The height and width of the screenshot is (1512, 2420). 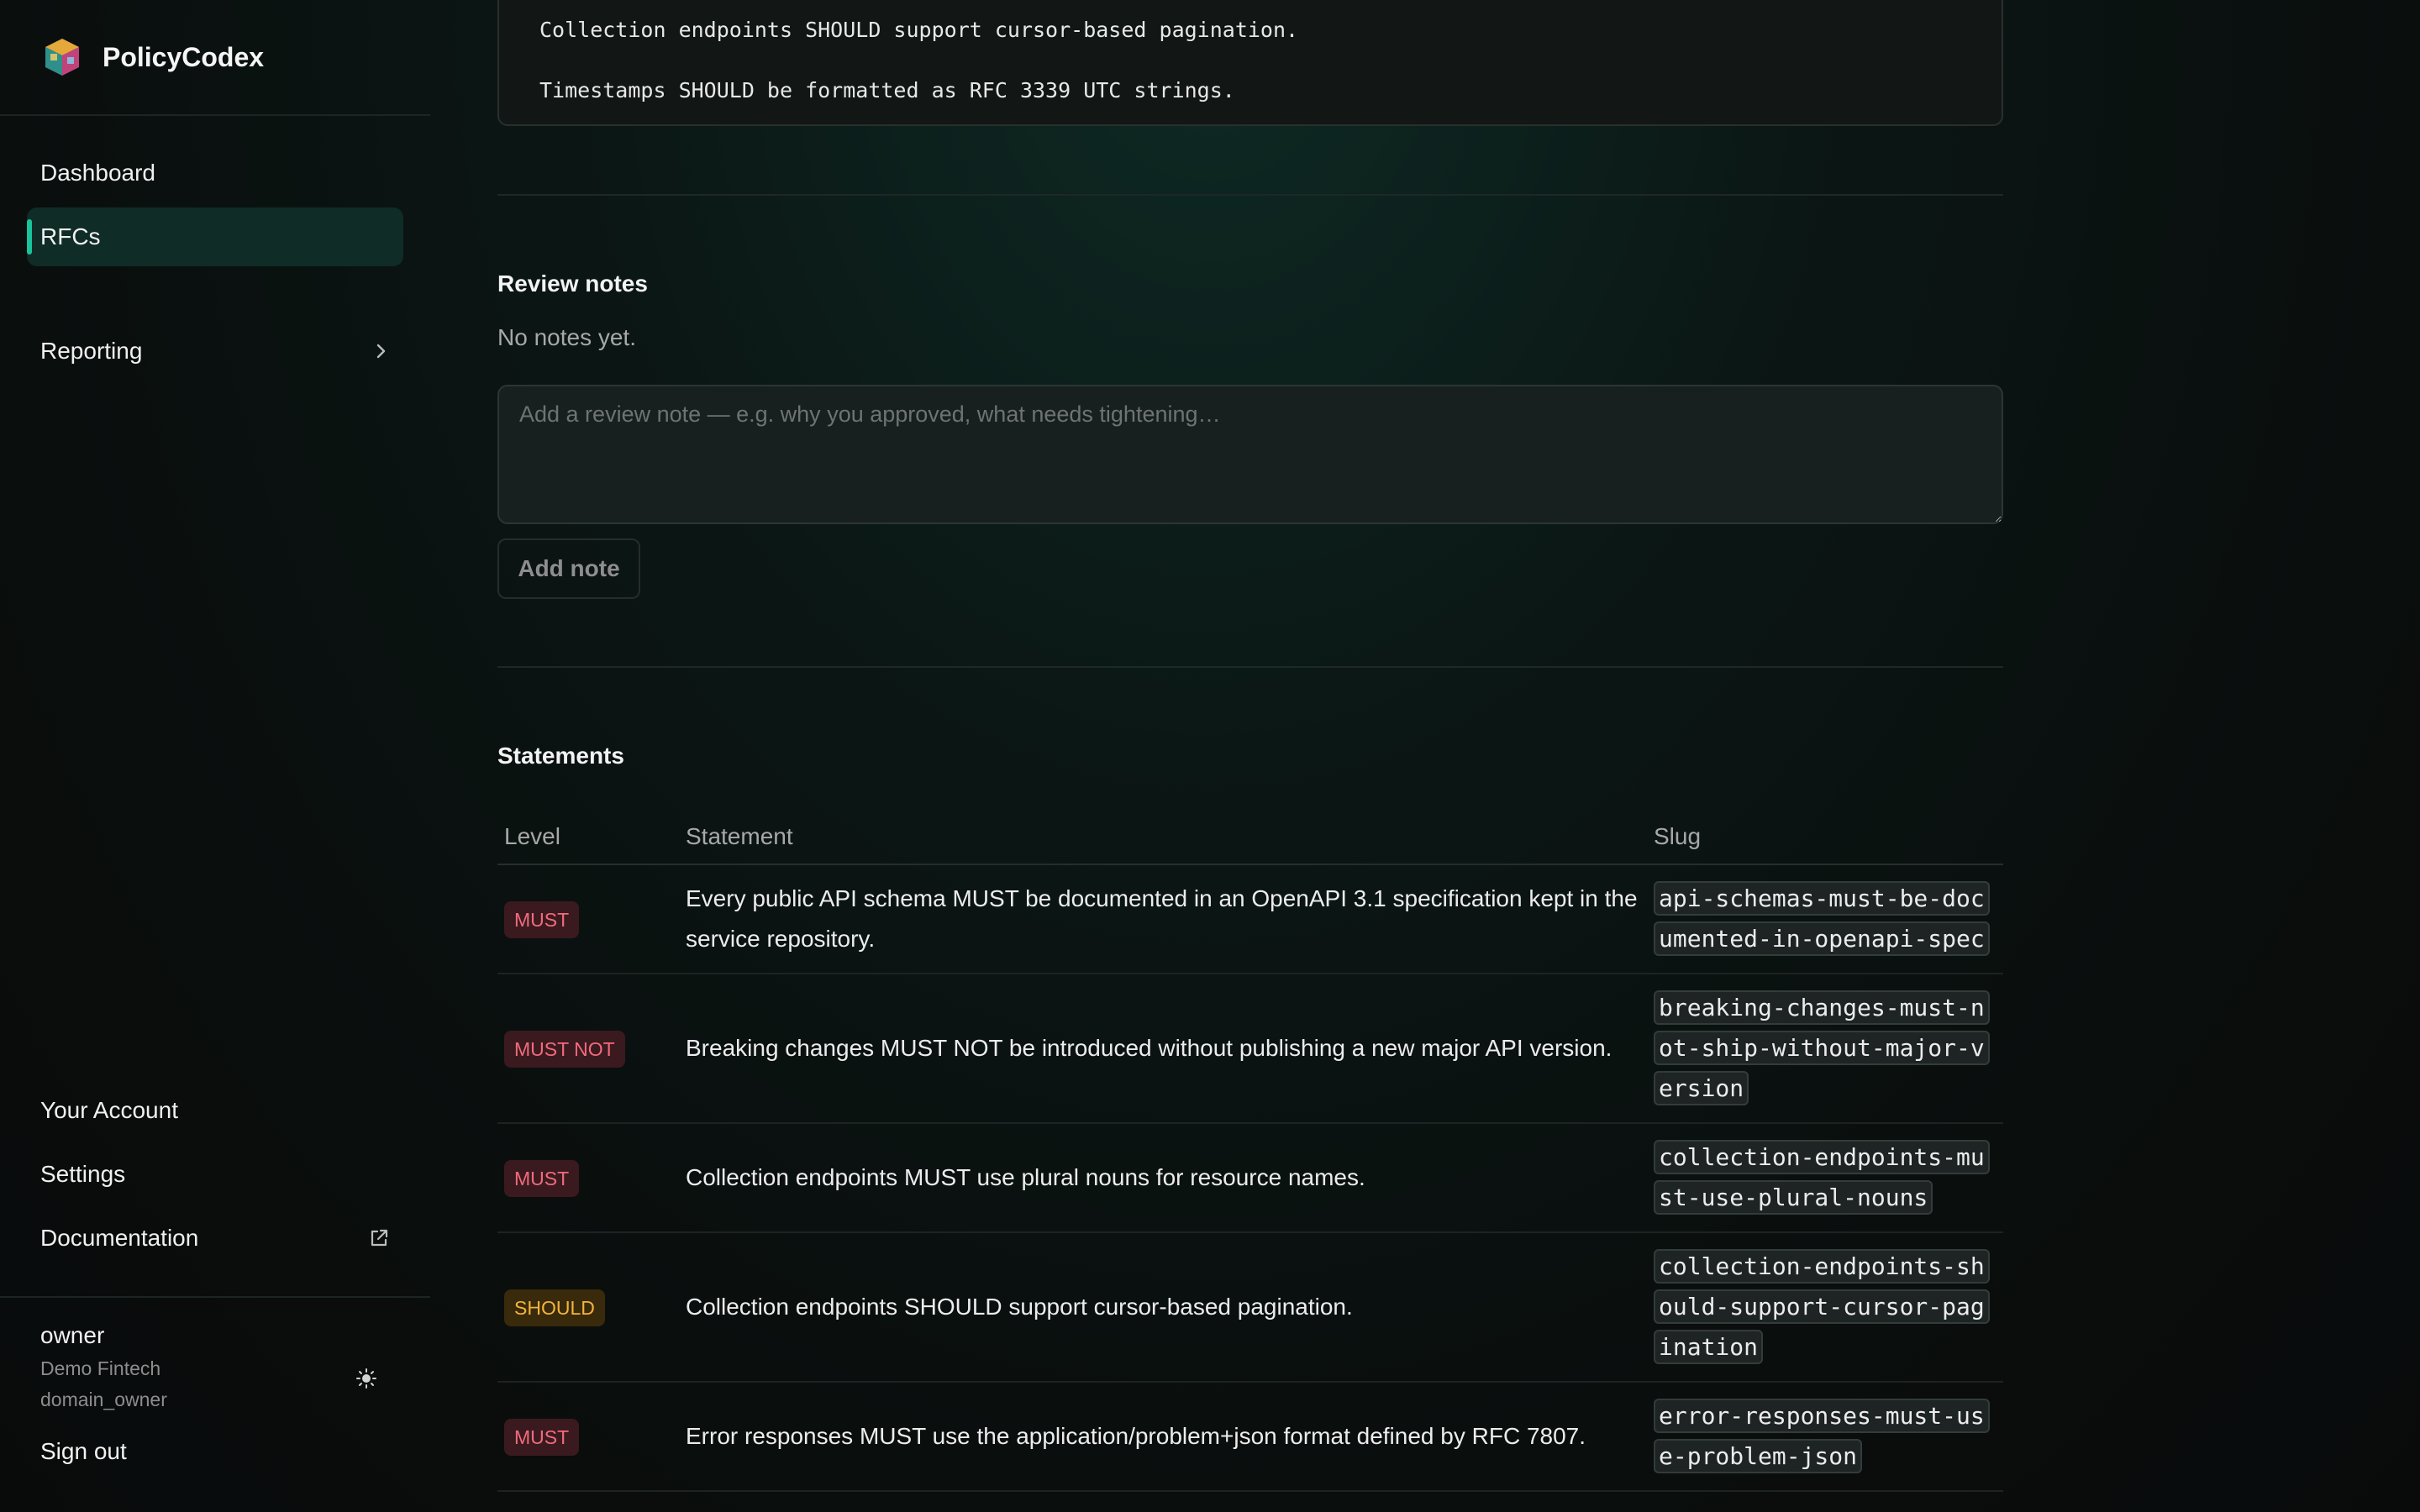 I want to click on user-org: Demo Fintech, so click(x=100, y=1368).